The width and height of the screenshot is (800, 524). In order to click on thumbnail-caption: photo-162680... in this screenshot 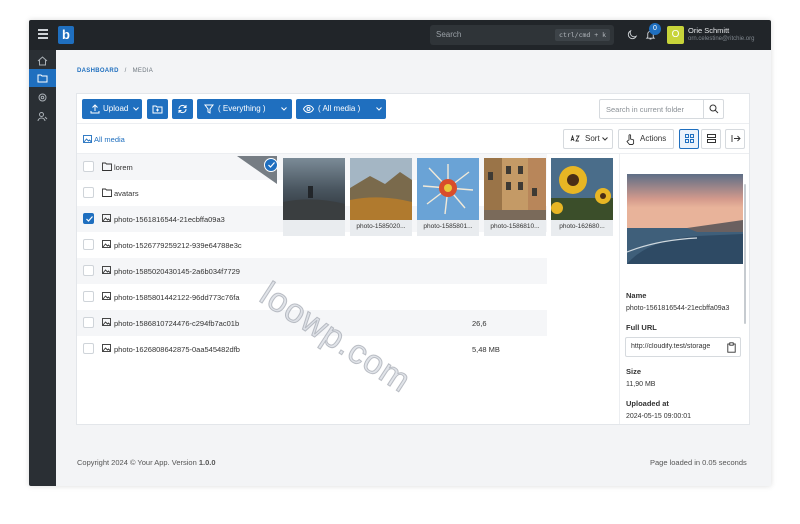, I will do `click(582, 226)`.